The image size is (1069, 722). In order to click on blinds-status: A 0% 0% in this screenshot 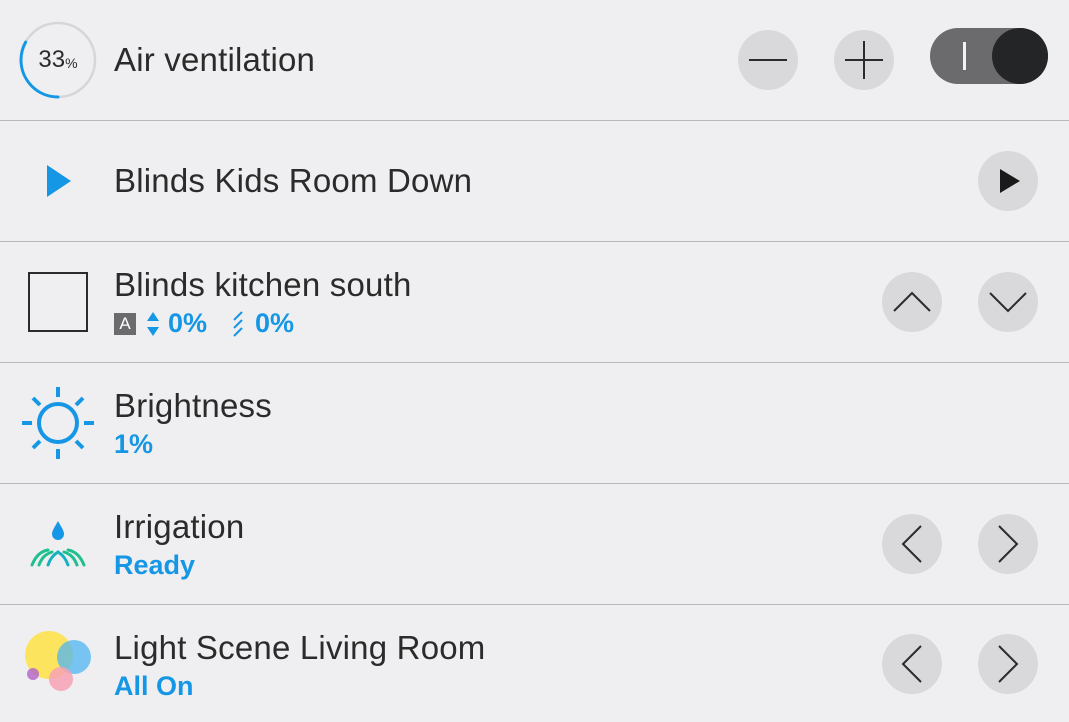, I will do `click(204, 323)`.